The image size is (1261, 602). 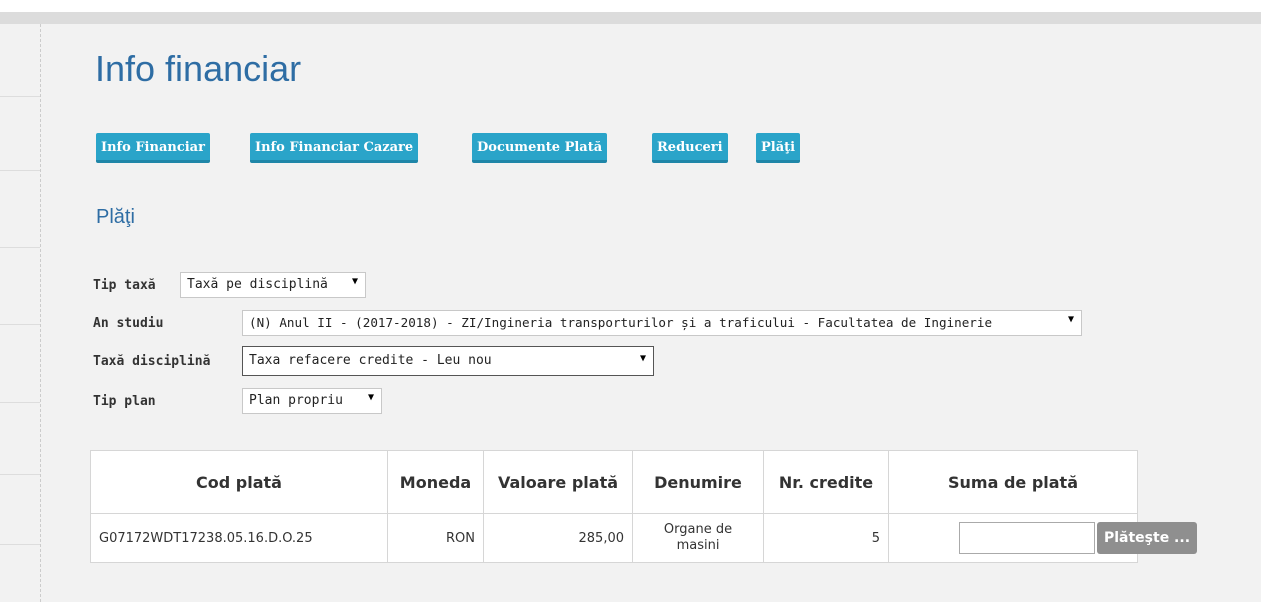 What do you see at coordinates (334, 148) in the screenshot?
I see `tab-info-financiar-cazare: Info Financiar Cazare` at bounding box center [334, 148].